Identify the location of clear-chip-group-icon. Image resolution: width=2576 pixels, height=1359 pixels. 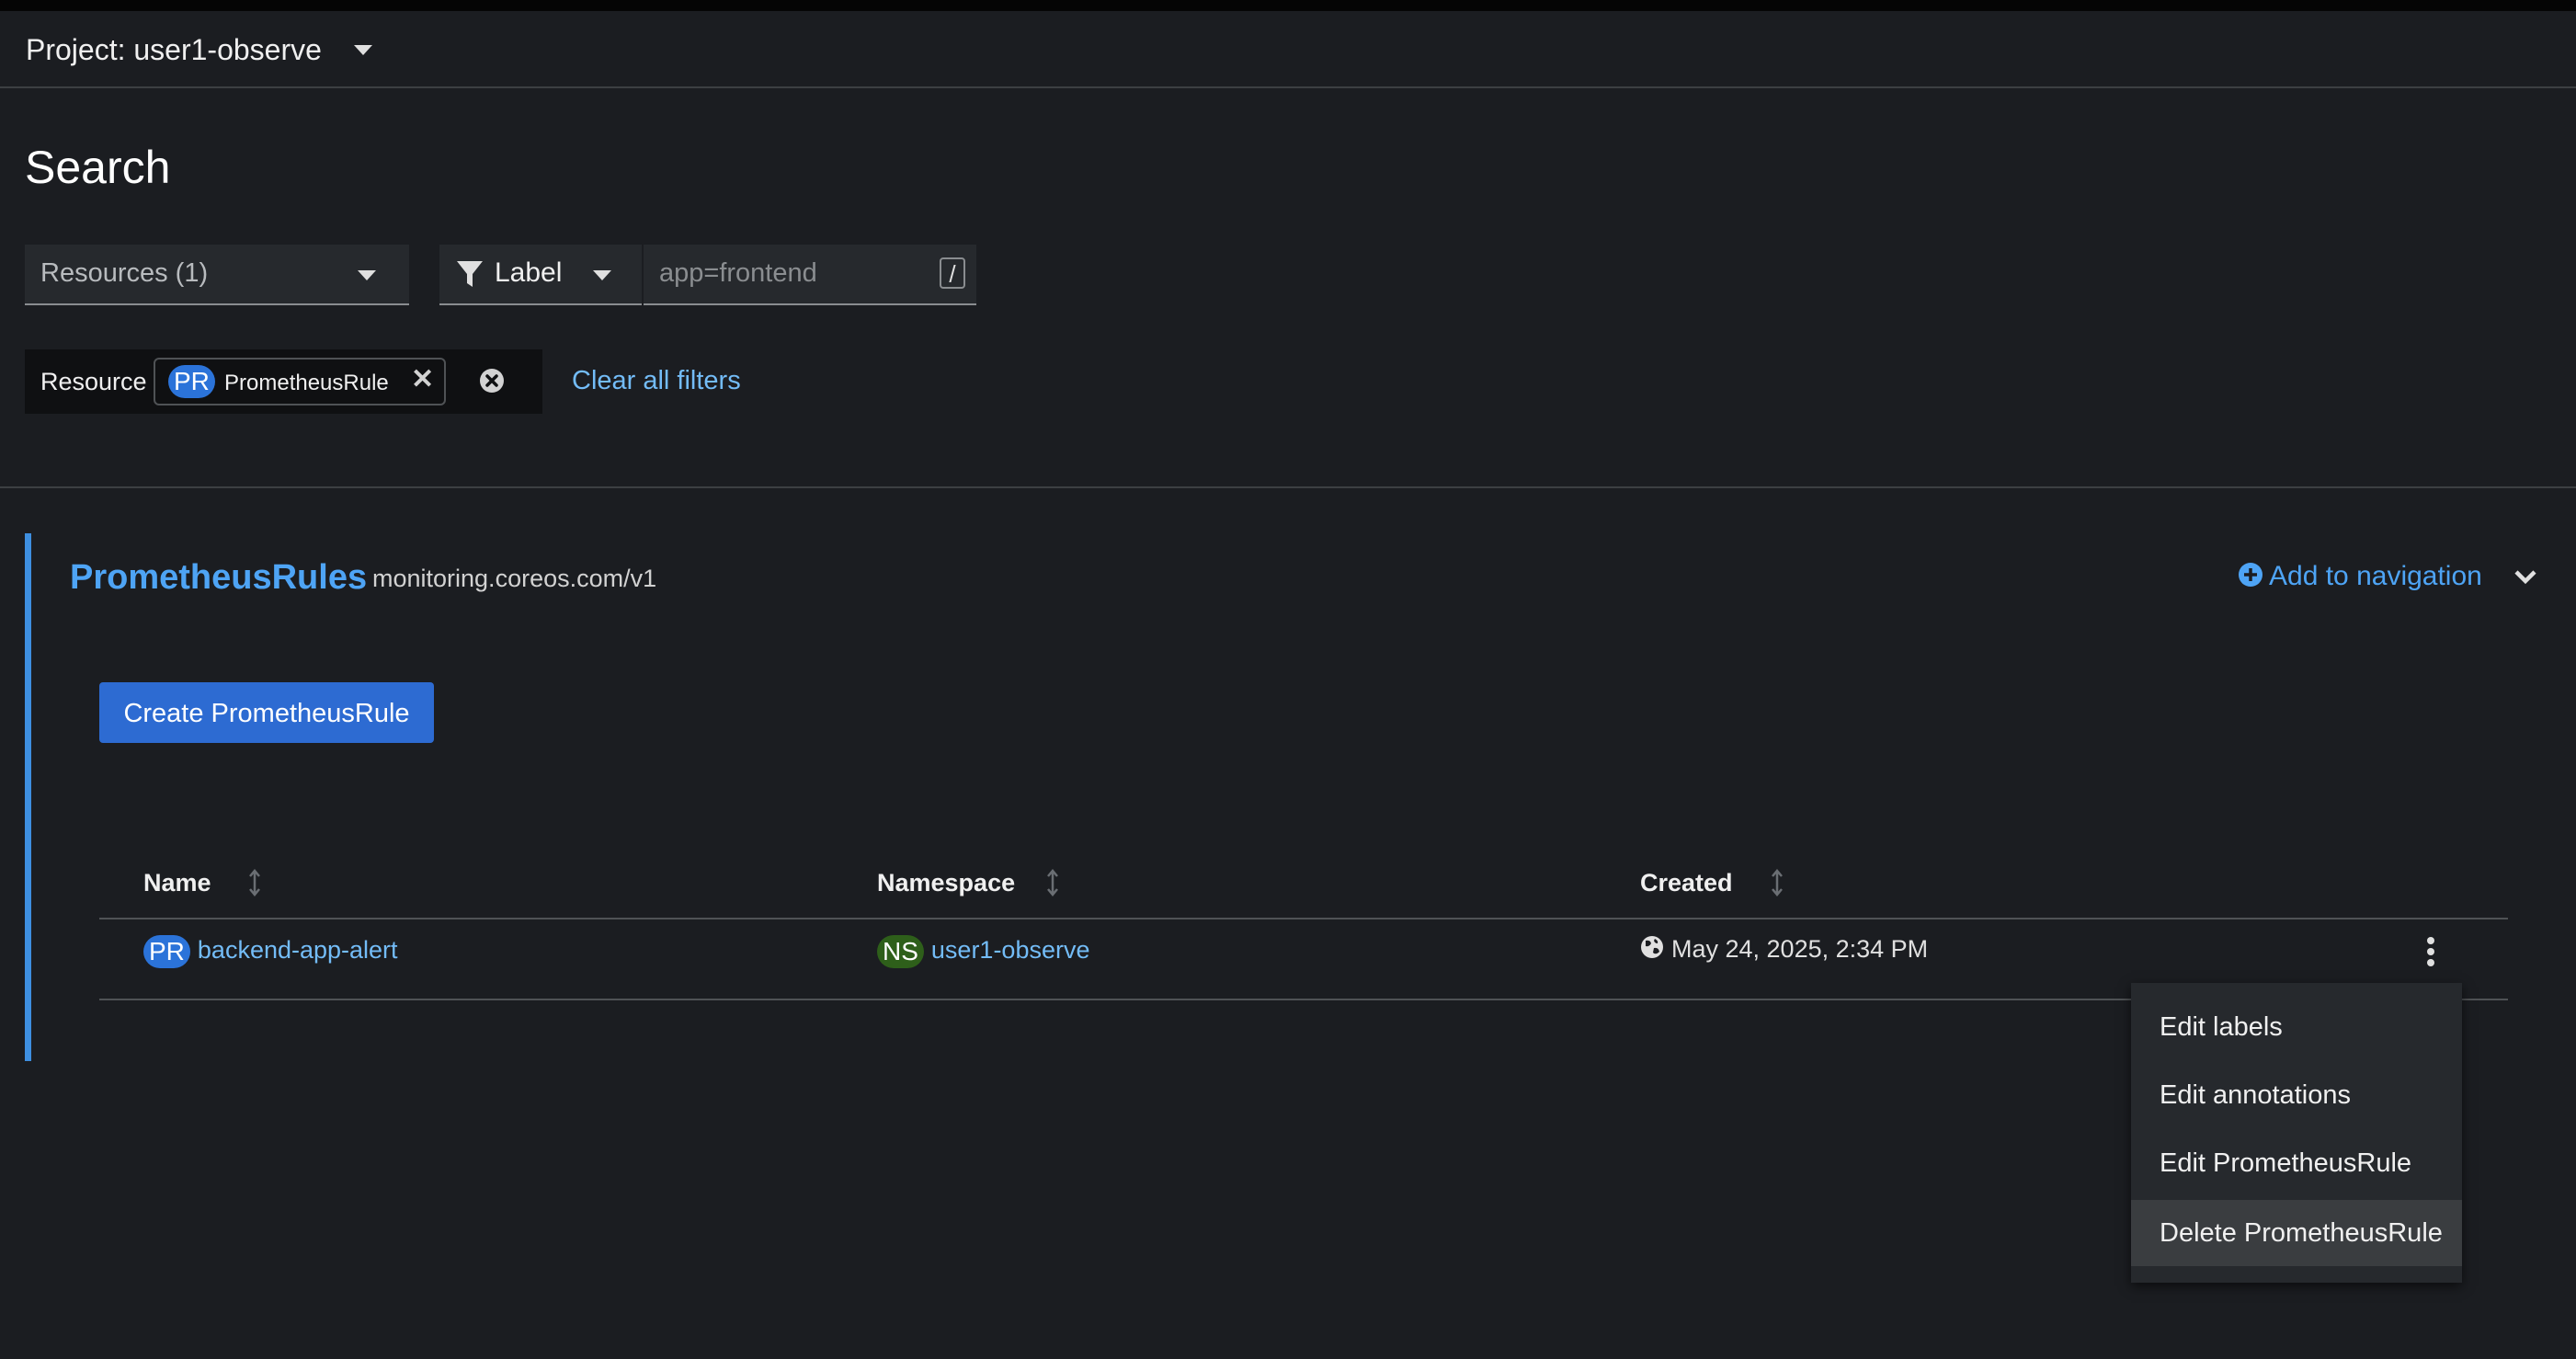
(492, 381).